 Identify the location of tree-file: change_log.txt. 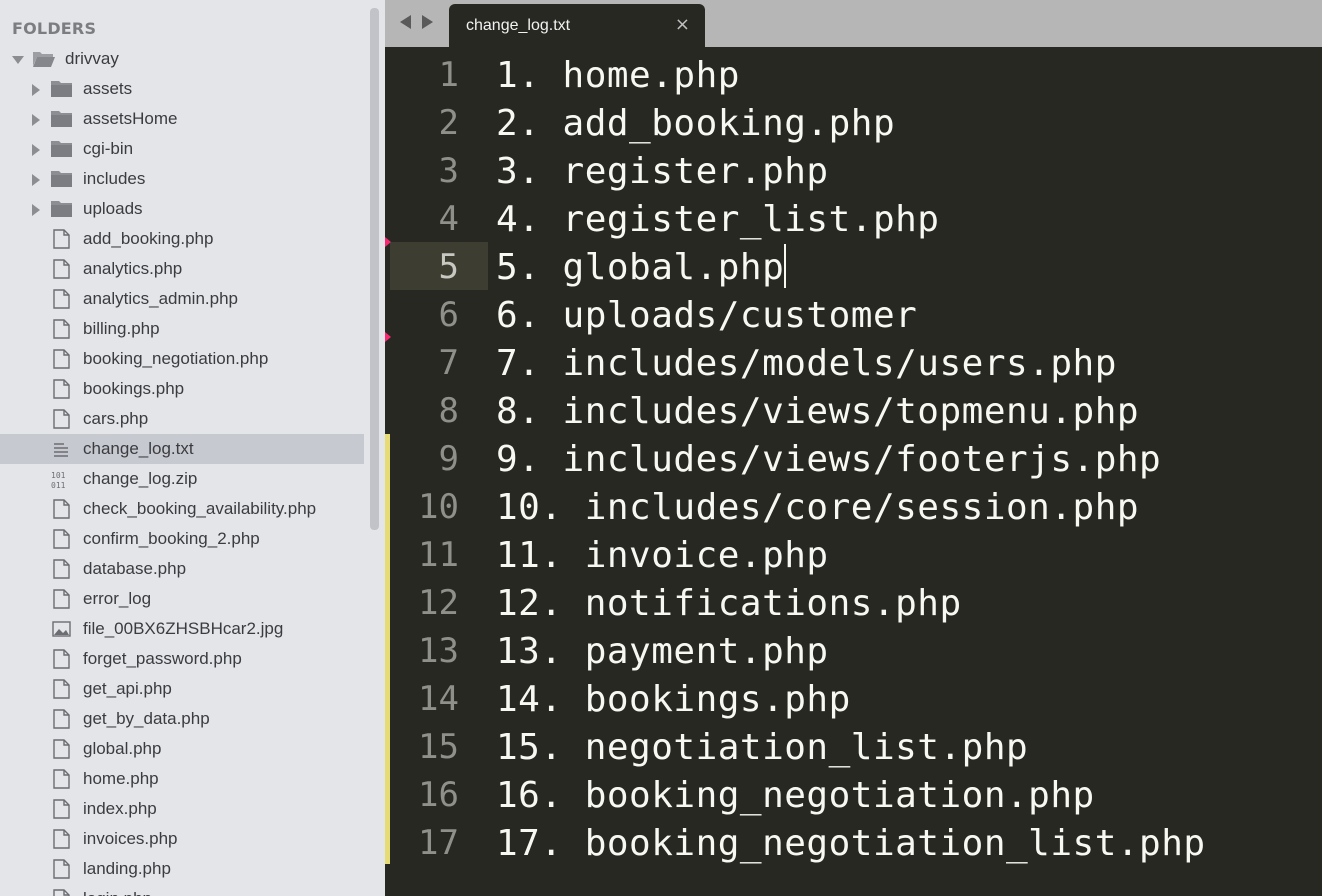
(182, 449).